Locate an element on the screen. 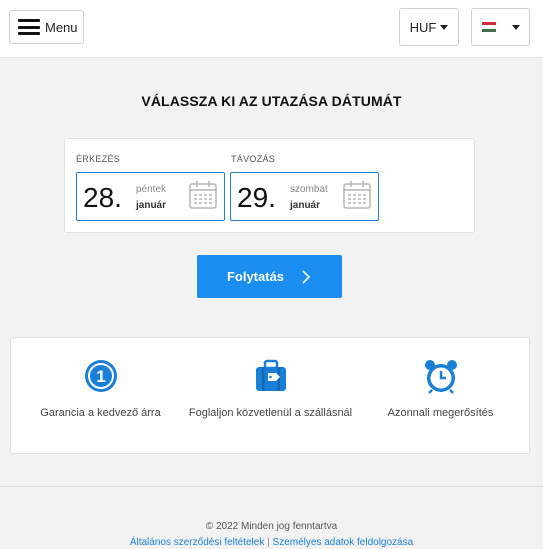  feature-text: Foglaljon közvetlenül a szállásnál is located at coordinates (270, 413).